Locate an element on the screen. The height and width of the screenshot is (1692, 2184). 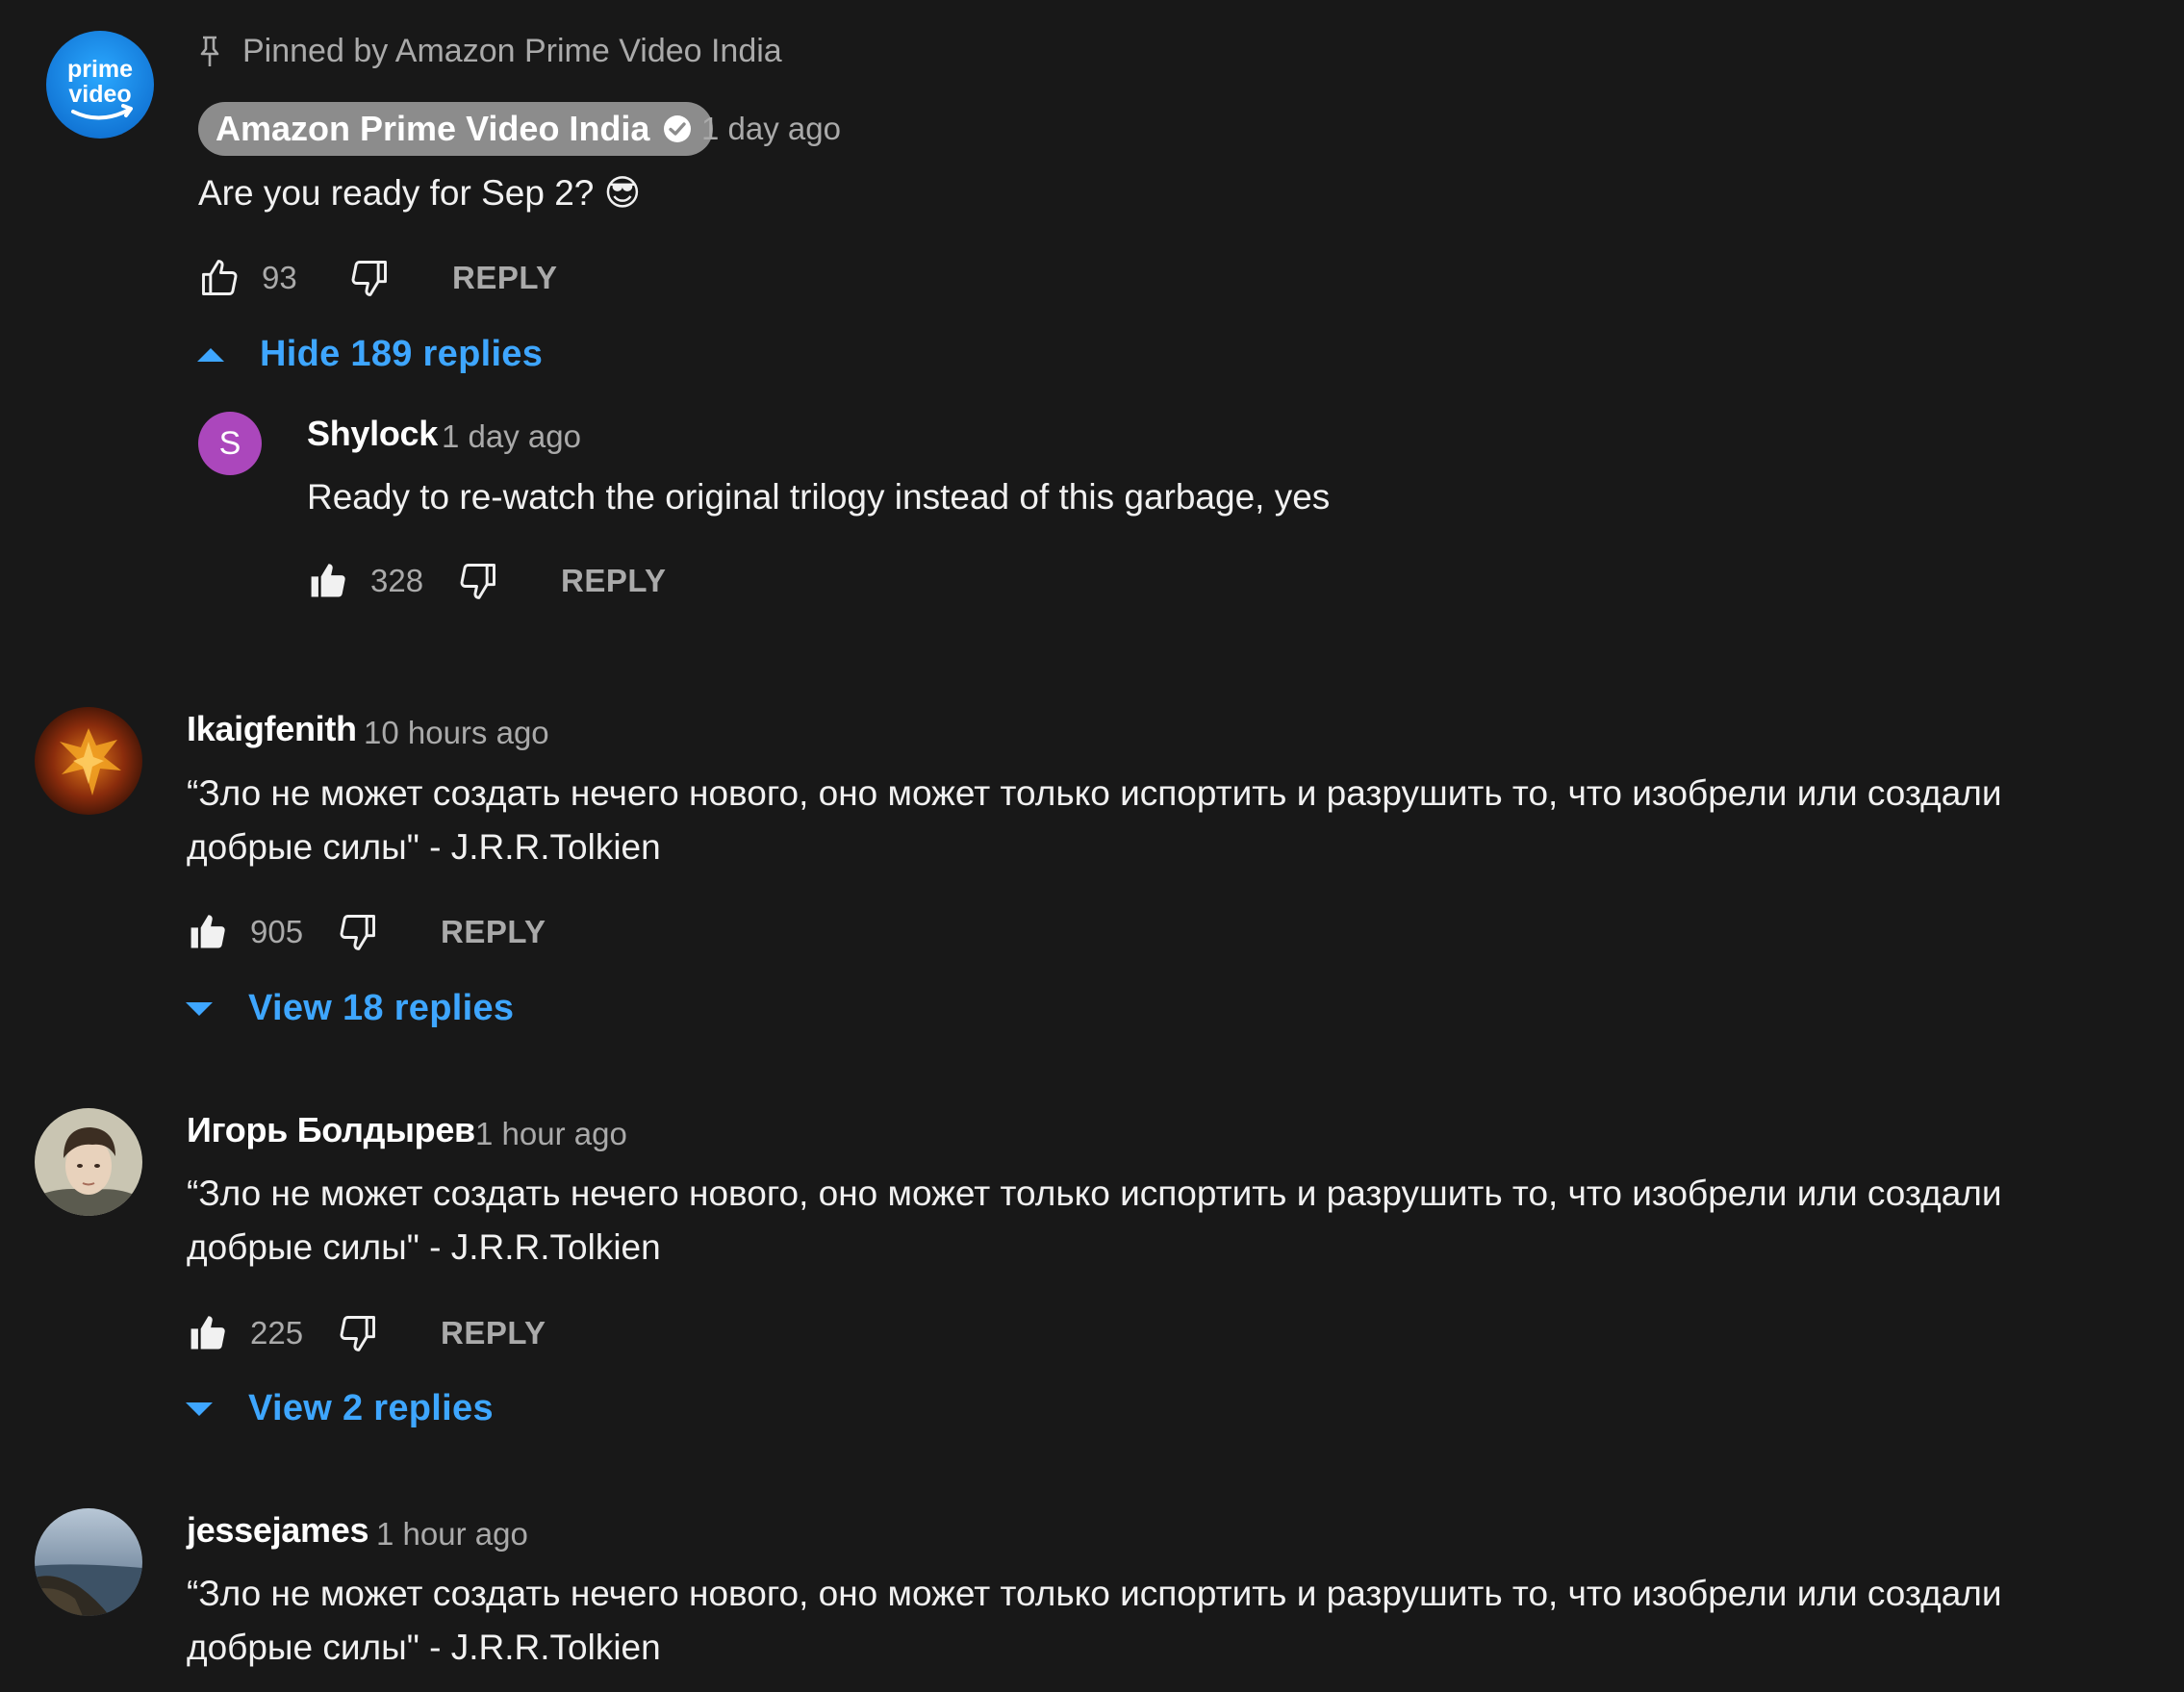
author-channel-chip: Amazon Prime Video India is located at coordinates (456, 129).